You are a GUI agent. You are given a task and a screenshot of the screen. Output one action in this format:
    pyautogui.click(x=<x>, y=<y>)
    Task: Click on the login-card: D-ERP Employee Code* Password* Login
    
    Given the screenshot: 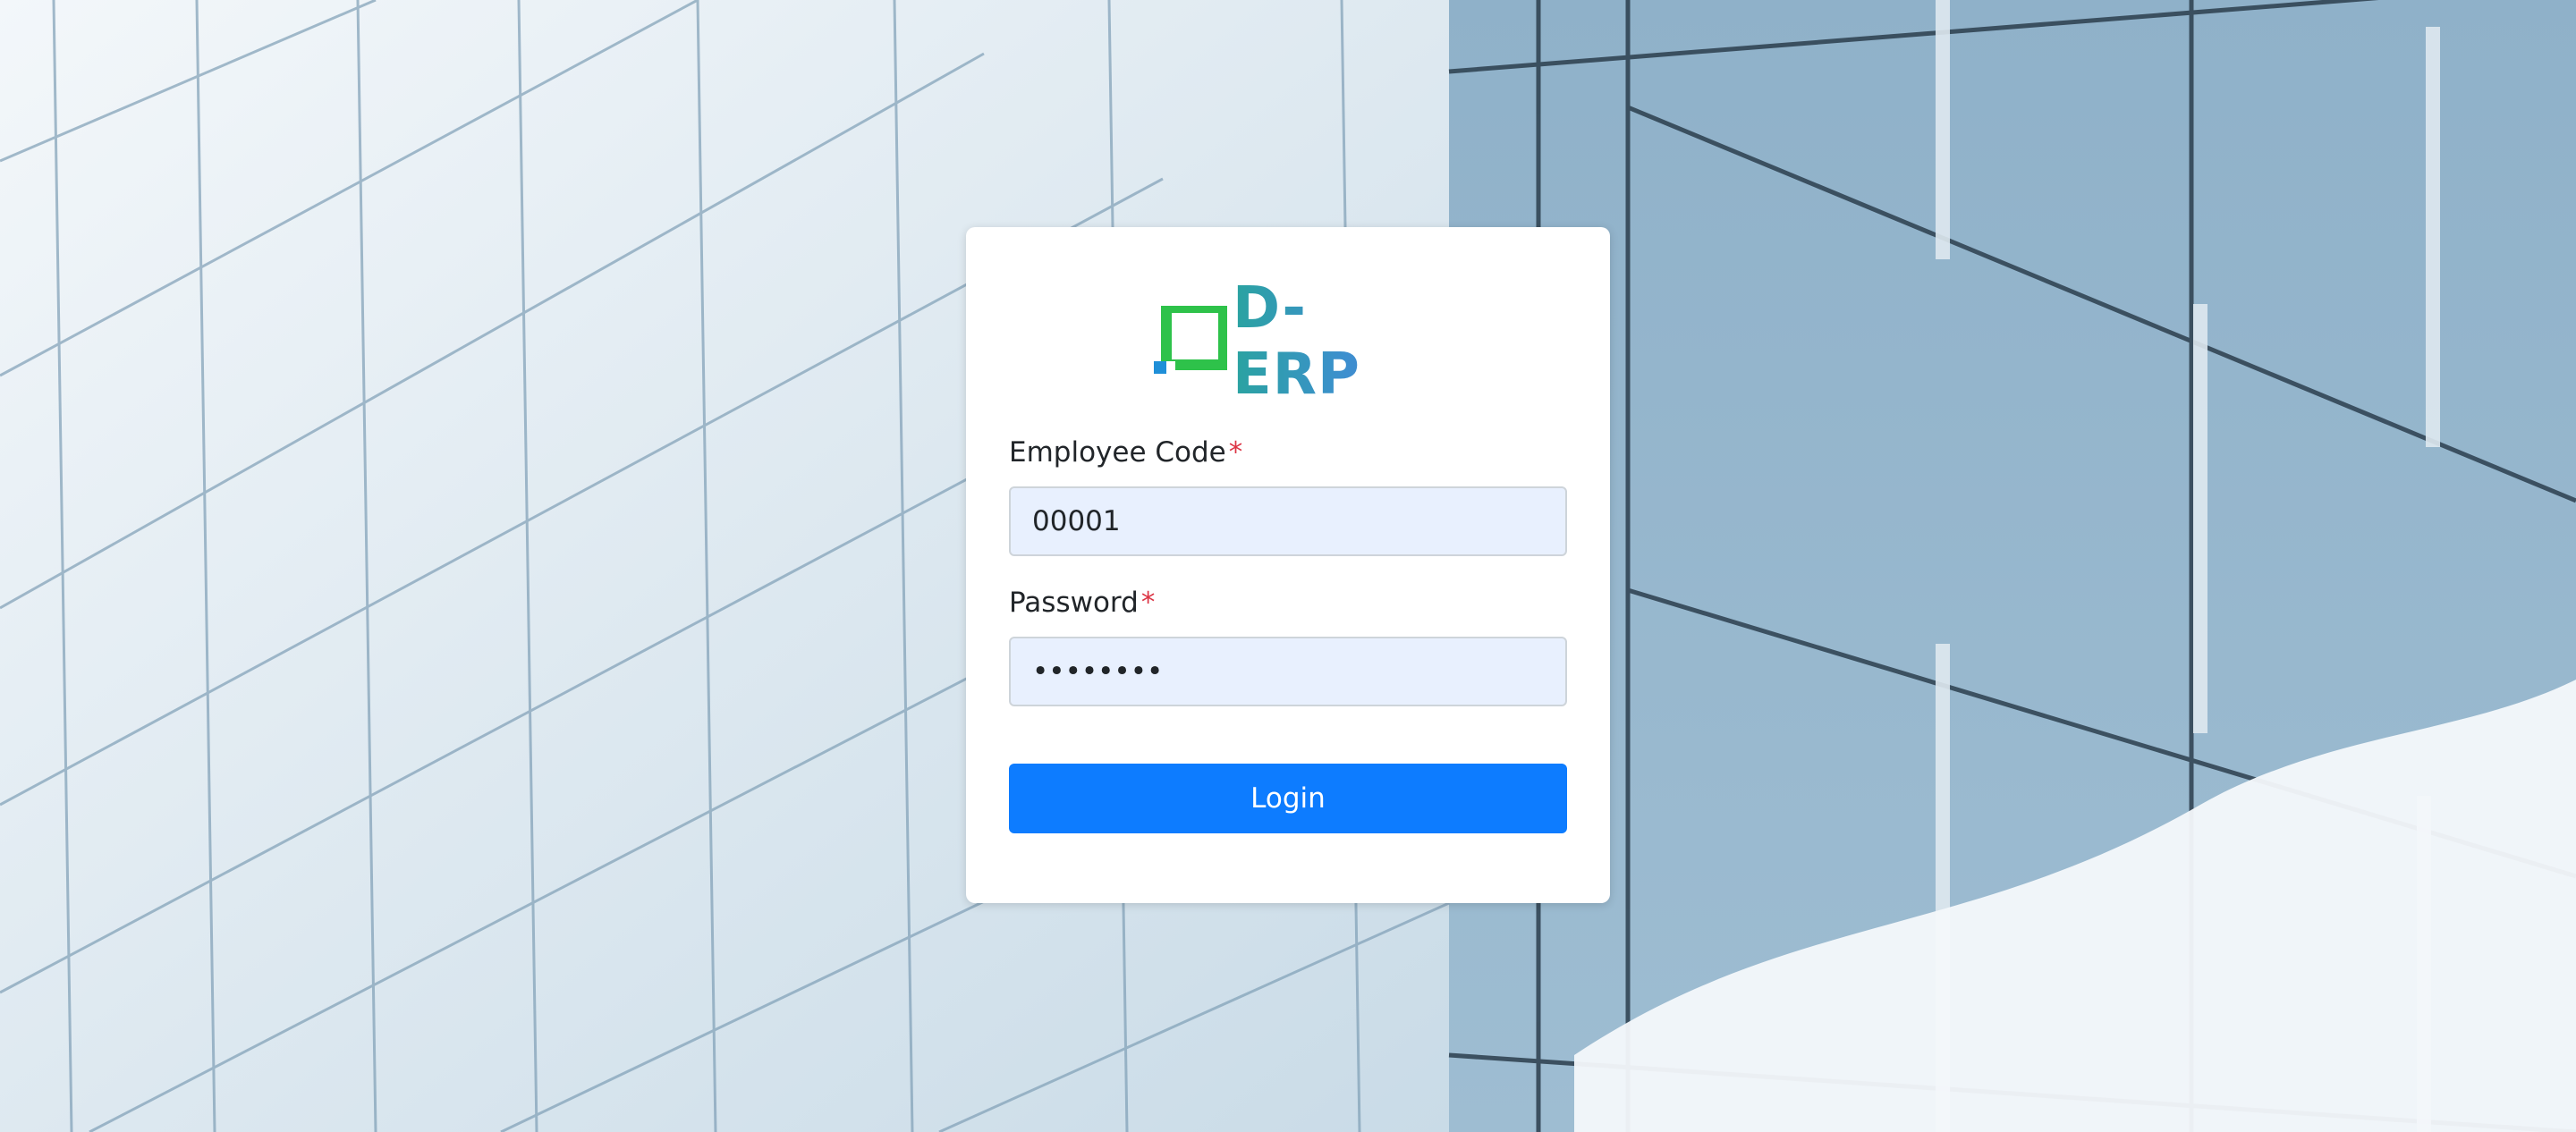 What is the action you would take?
    pyautogui.click(x=1288, y=565)
    